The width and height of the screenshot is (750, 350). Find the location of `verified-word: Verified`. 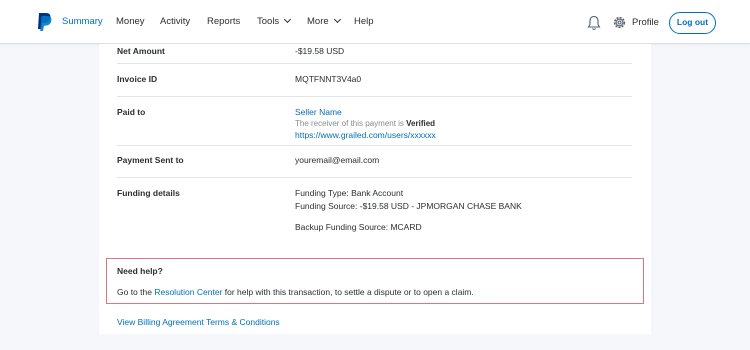

verified-word: Verified is located at coordinates (421, 123).